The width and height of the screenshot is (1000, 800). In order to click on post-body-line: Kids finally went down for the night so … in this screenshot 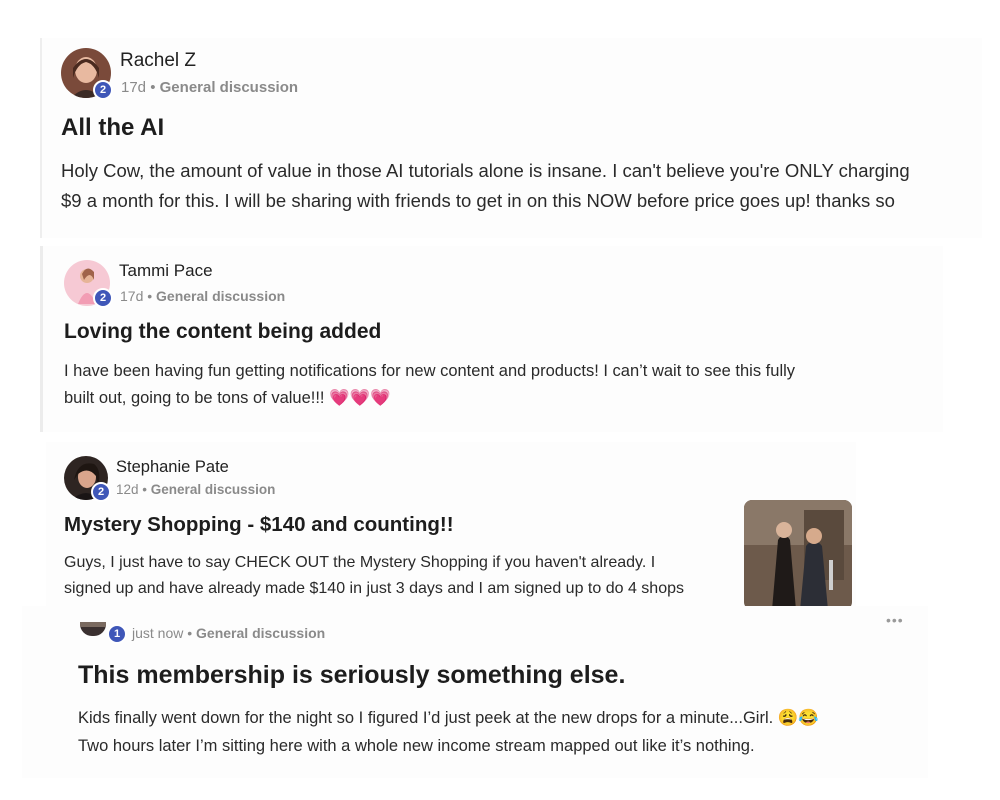, I will do `click(448, 718)`.